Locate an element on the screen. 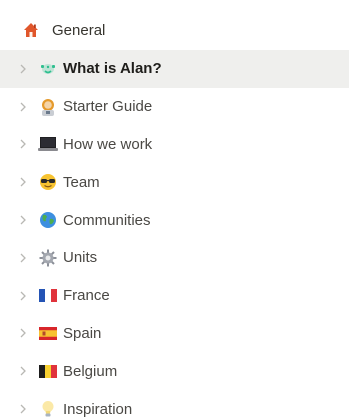  section-header-general: General is located at coordinates (174, 30).